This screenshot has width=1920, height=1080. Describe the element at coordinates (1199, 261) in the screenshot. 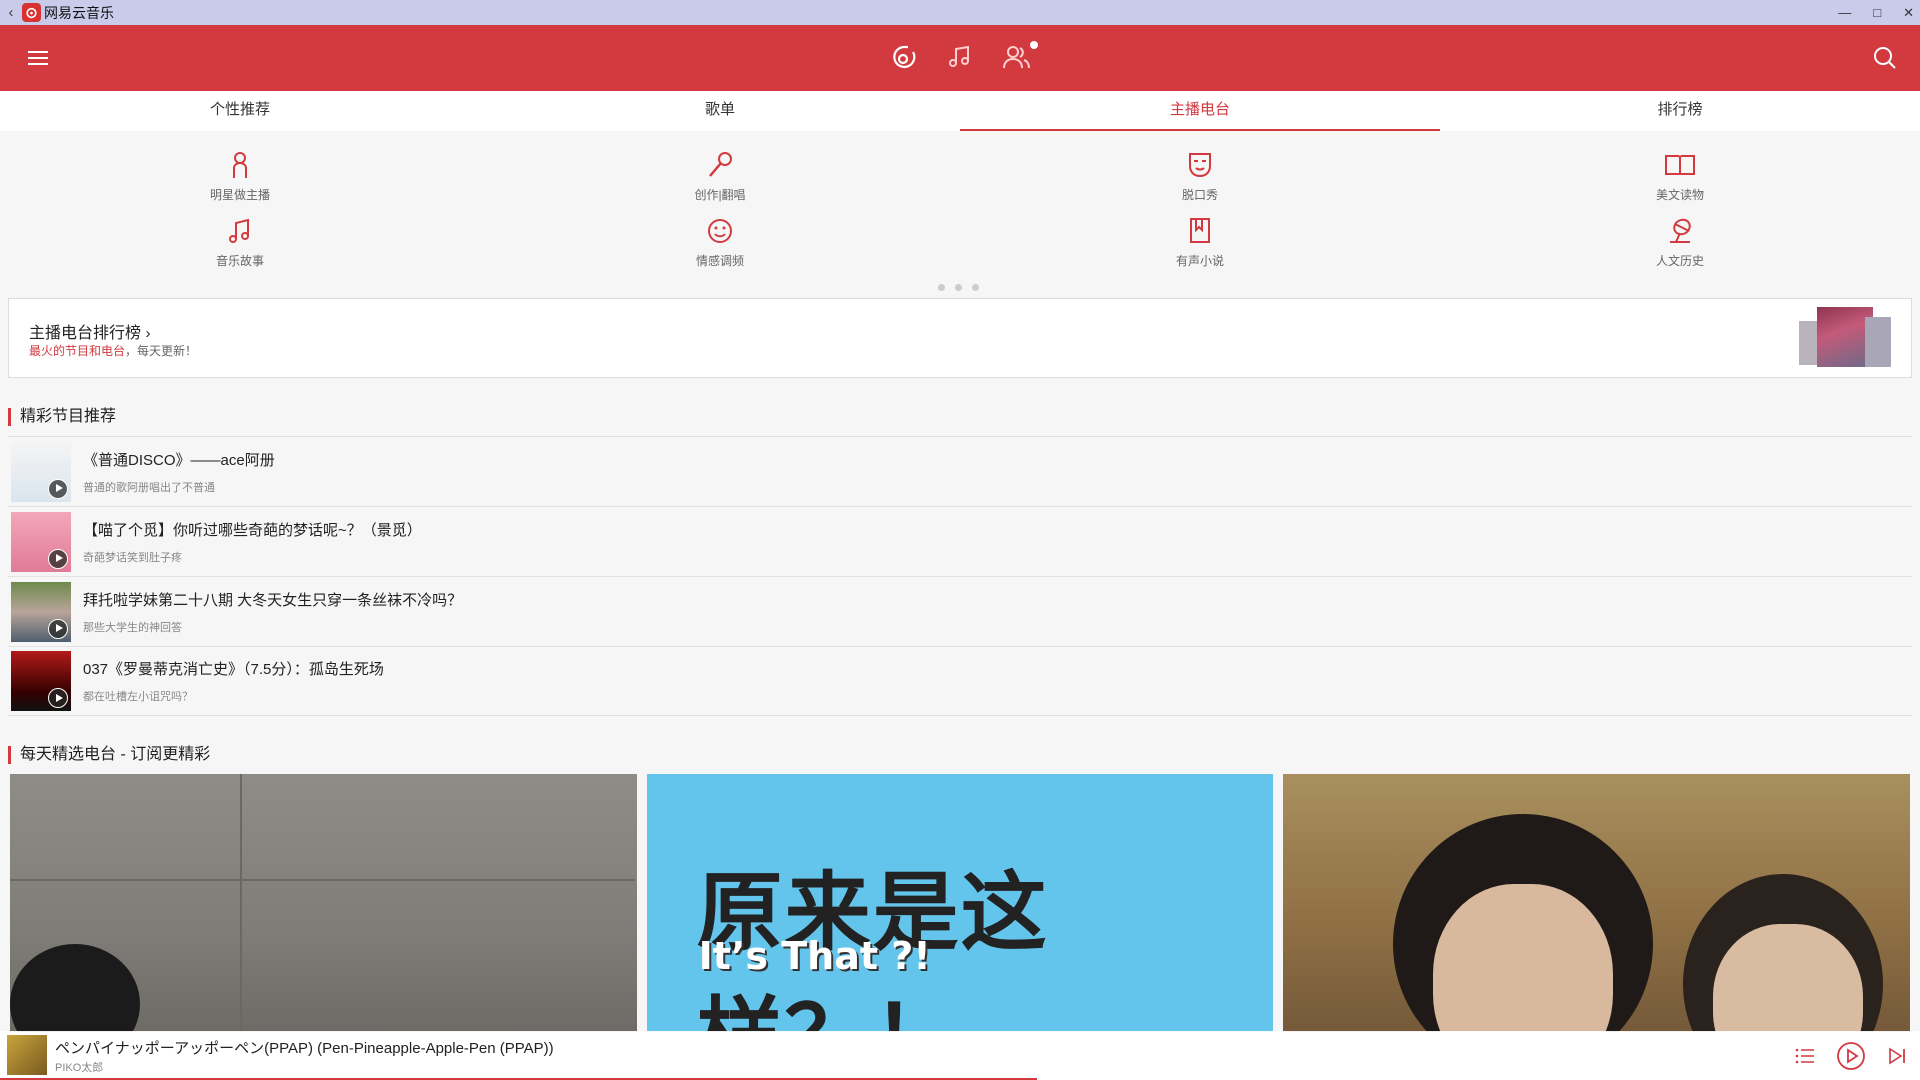

I see `category-label: 有声小说` at that location.